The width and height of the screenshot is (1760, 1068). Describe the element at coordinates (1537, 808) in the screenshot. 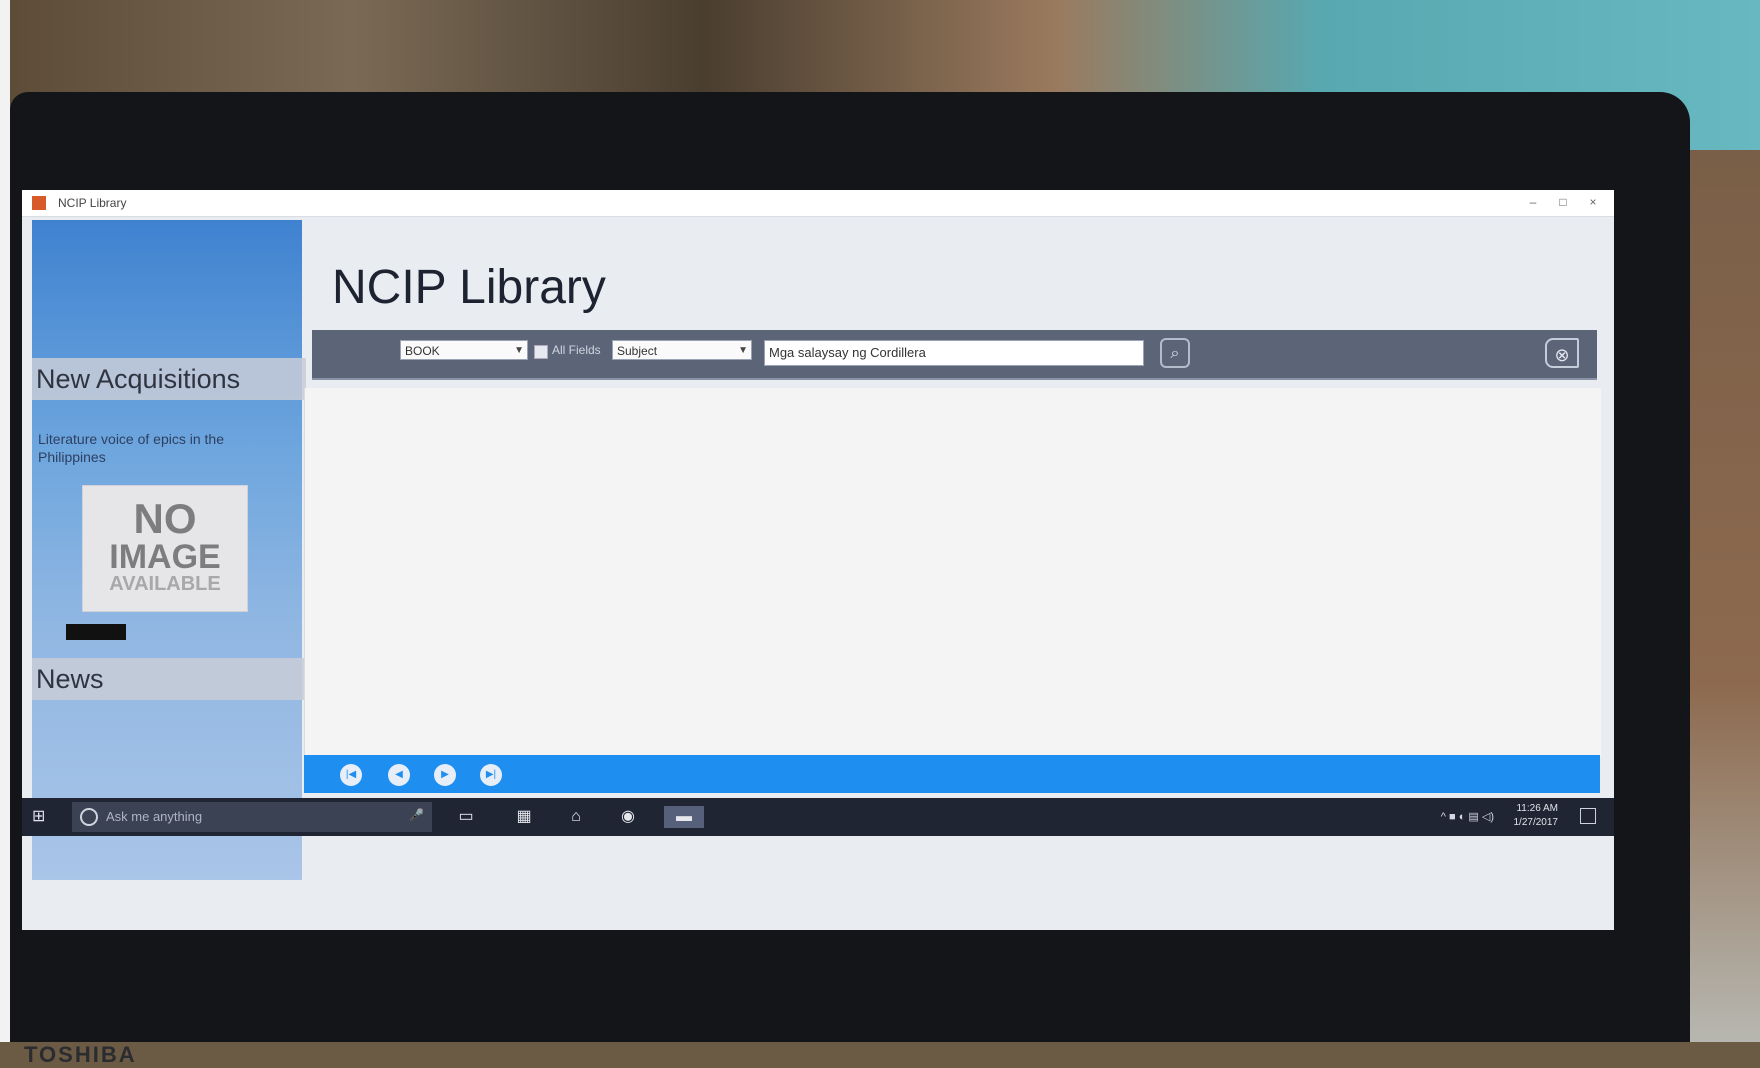

I see `clock-time: 11:26 AM` at that location.